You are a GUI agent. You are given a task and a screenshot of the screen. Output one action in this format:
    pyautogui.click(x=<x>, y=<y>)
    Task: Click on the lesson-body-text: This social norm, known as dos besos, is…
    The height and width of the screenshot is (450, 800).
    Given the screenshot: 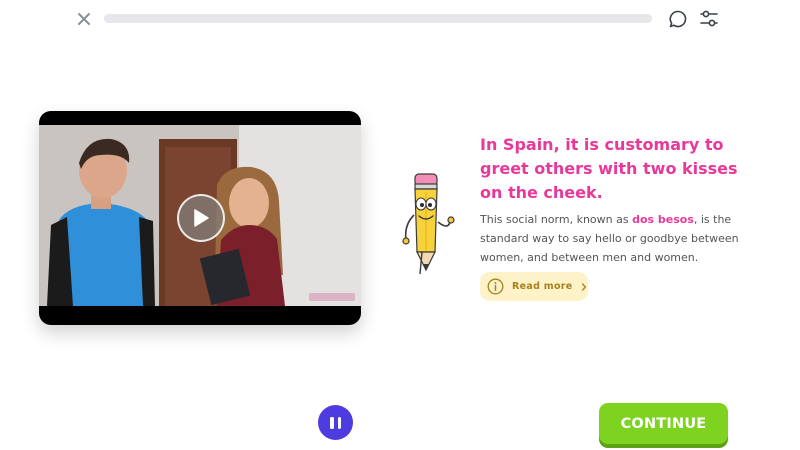 What is the action you would take?
    pyautogui.click(x=615, y=238)
    